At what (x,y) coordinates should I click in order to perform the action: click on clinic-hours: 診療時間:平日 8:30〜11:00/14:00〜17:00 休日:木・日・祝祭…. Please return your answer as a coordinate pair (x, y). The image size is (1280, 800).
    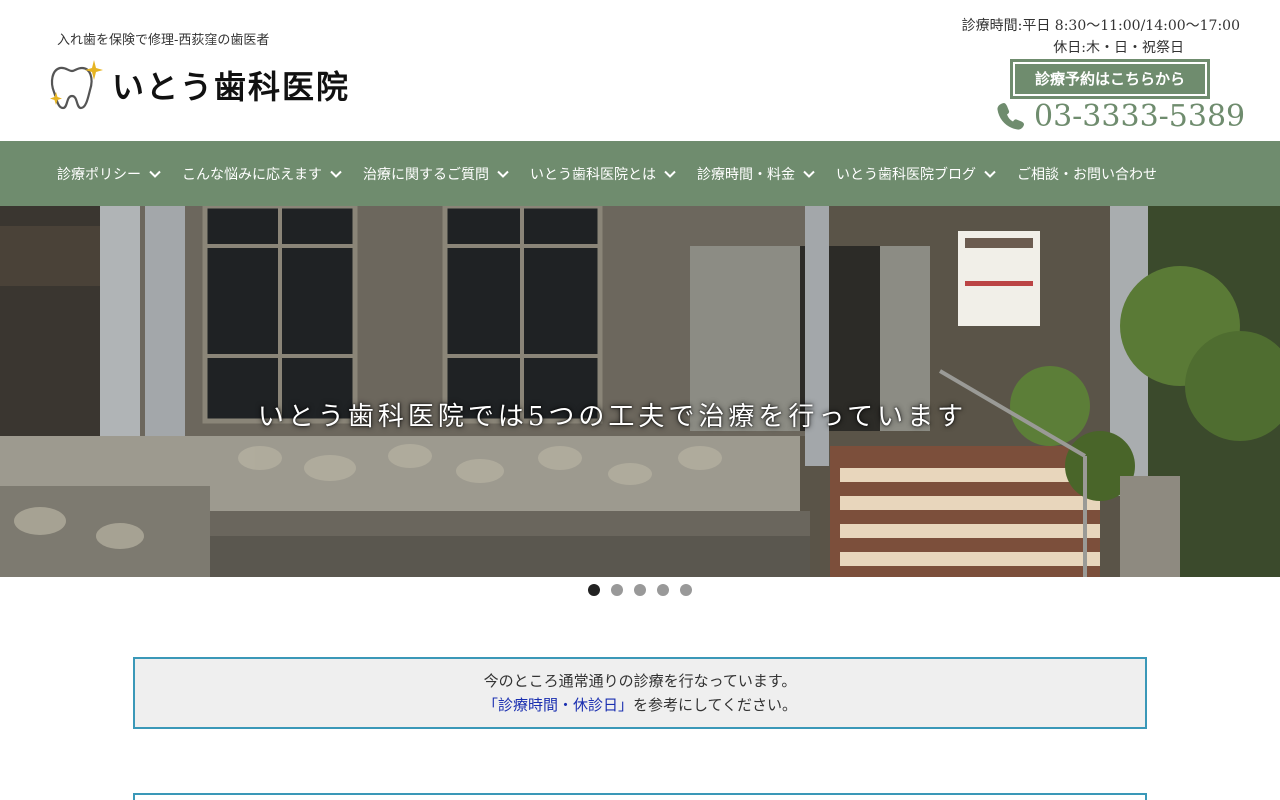
    Looking at the image, I should click on (1101, 37).